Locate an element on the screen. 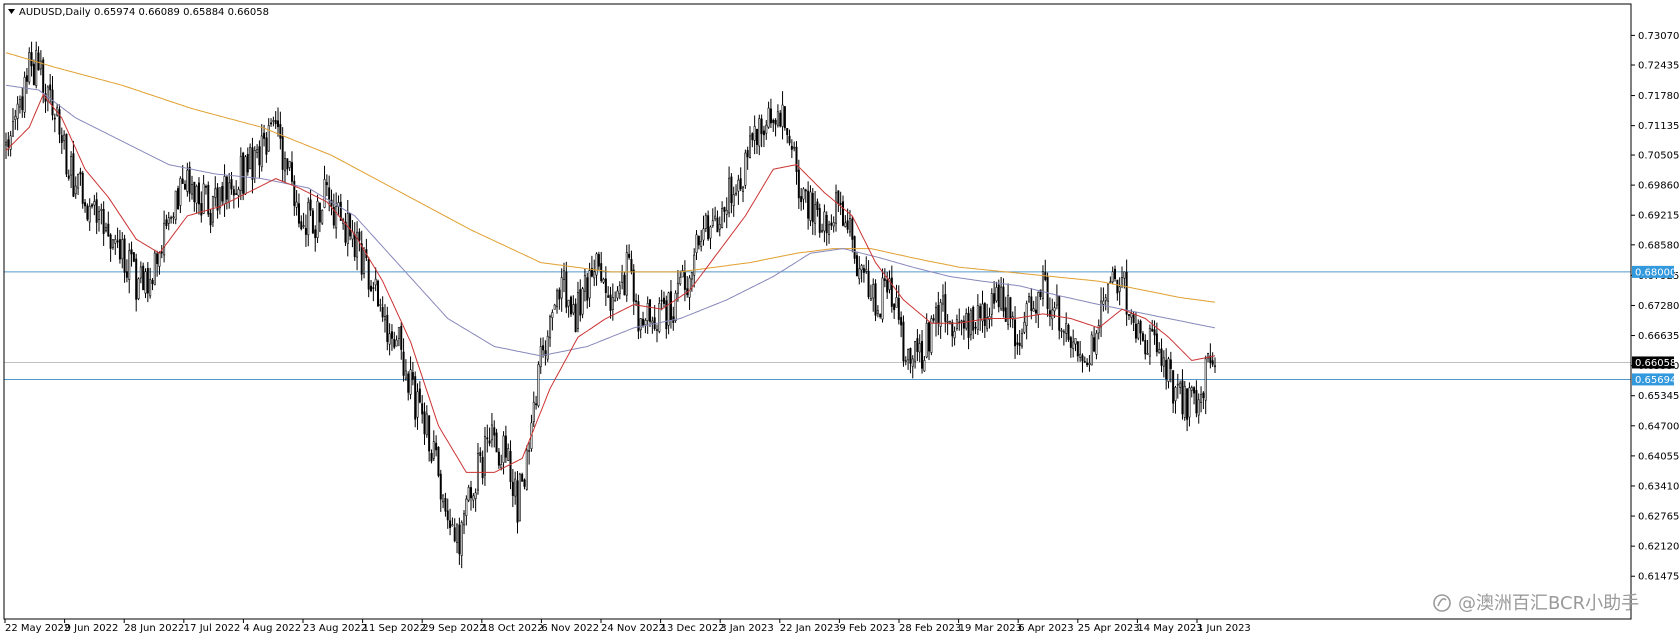 This screenshot has width=1679, height=641. x-tick-label: 22 May 2022 is located at coordinates (37, 628).